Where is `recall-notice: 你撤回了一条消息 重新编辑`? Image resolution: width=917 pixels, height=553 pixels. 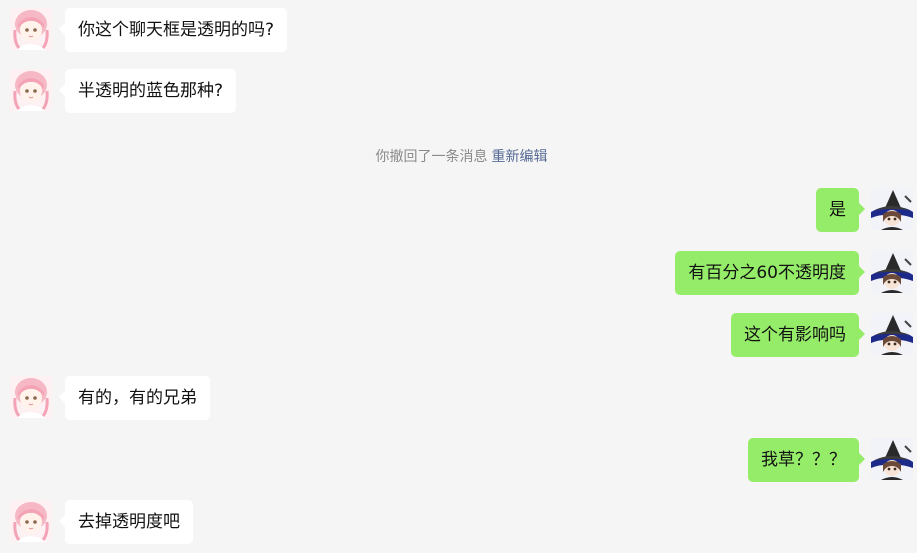
recall-notice: 你撤回了一条消息 重新编辑 is located at coordinates (458, 156).